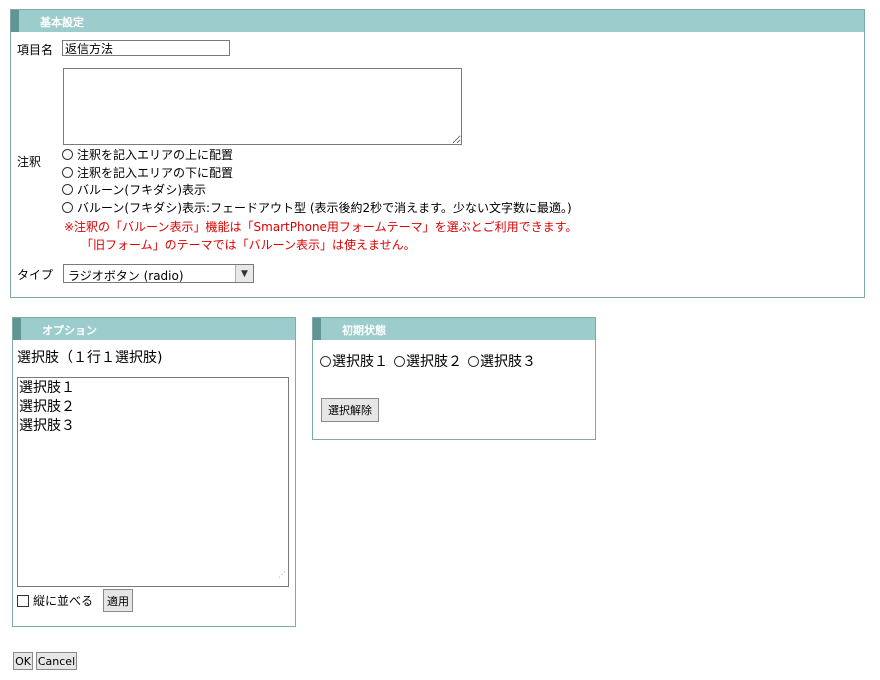  I want to click on checkbox-icon, so click(23, 600).